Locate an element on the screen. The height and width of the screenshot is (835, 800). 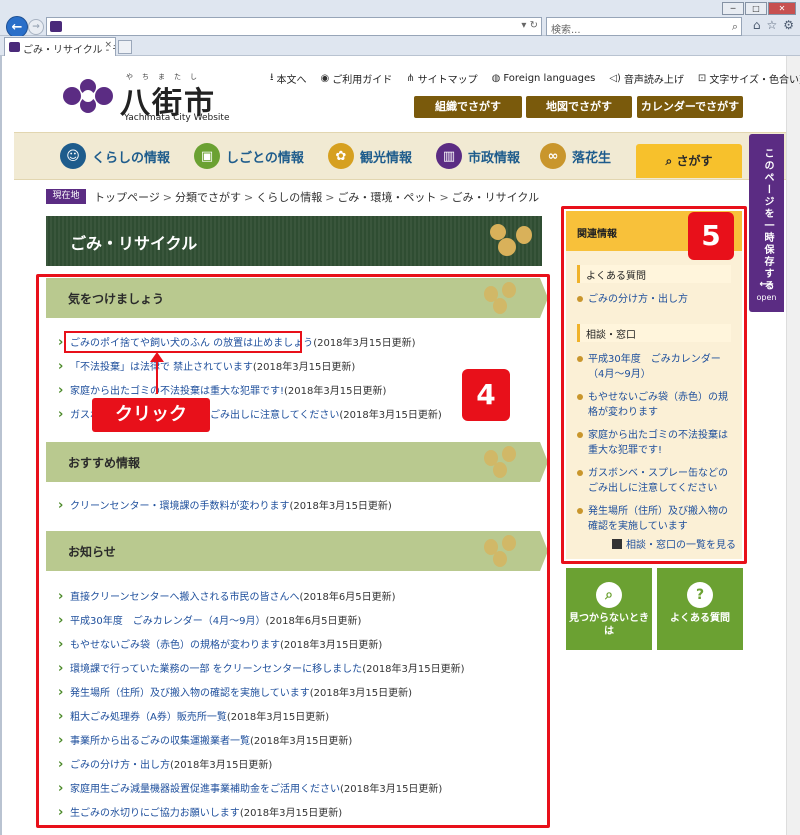
breadcrumb-current: ごみ・リサイクル is located at coordinates (495, 197).